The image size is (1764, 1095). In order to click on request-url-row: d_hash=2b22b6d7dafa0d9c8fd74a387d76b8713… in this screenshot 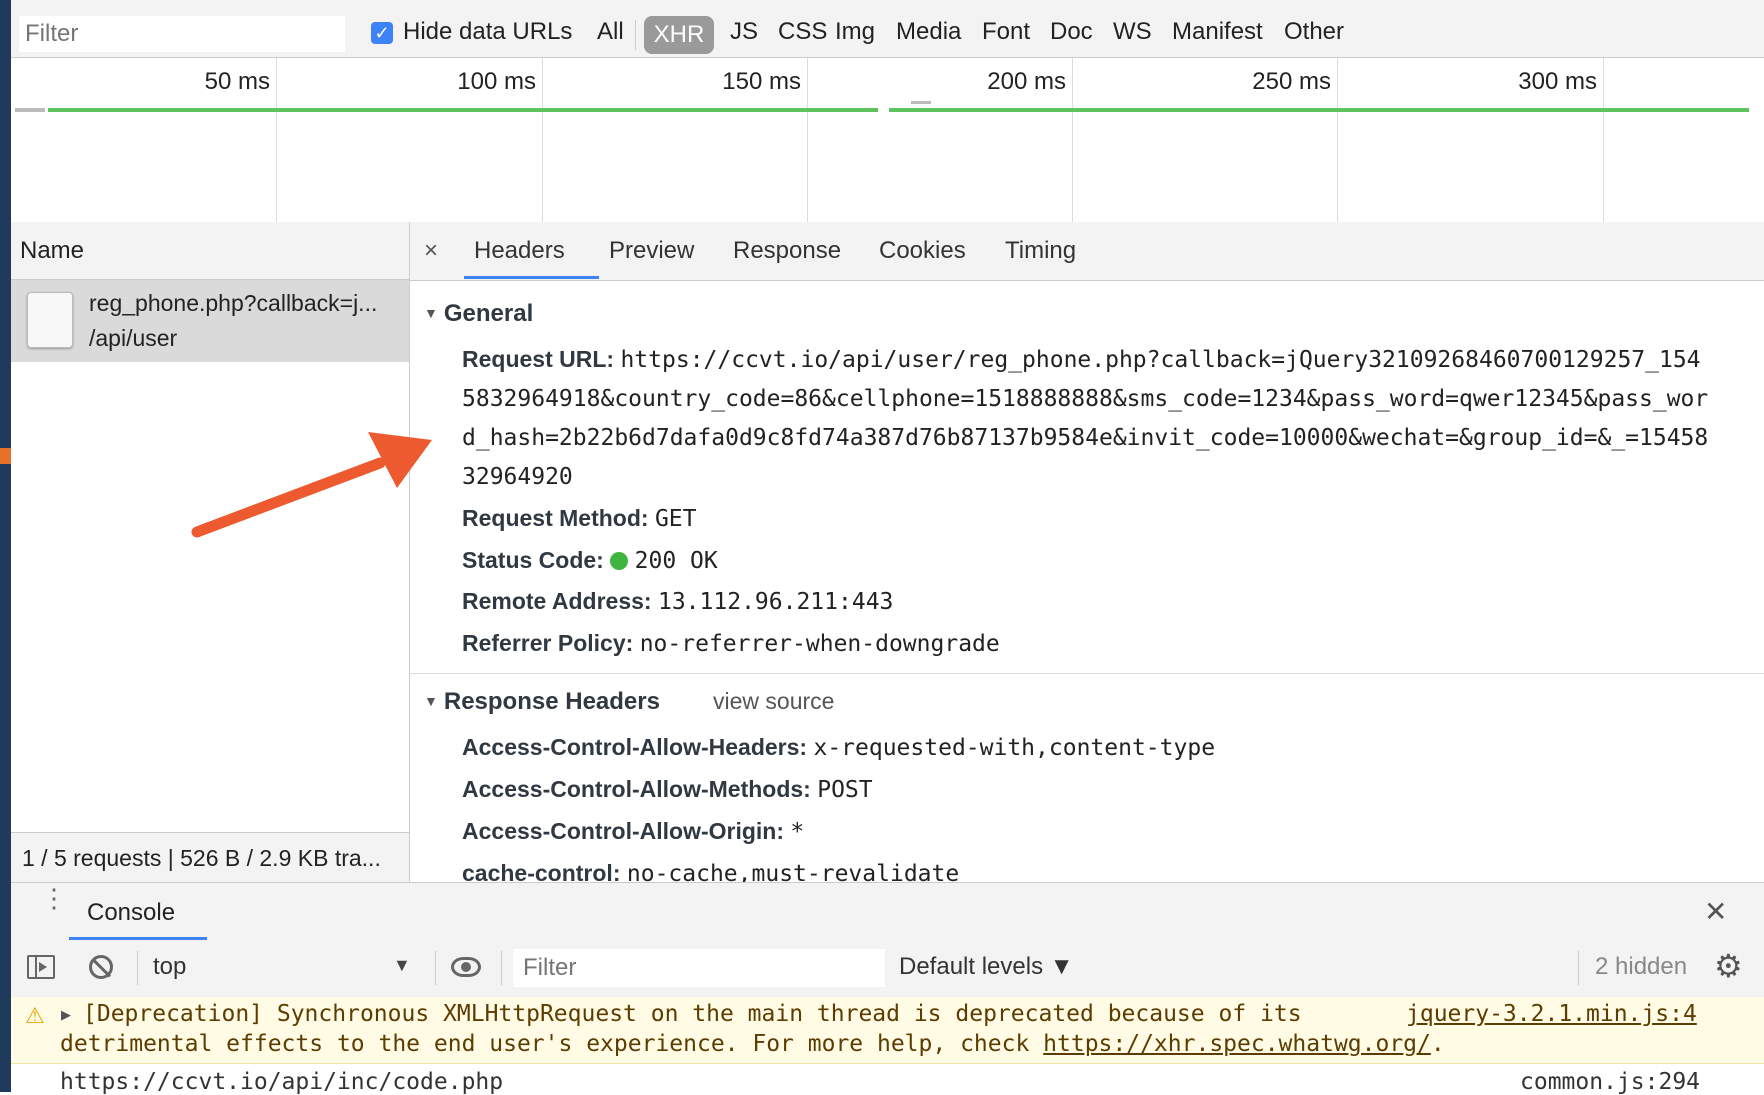, I will do `click(1085, 437)`.